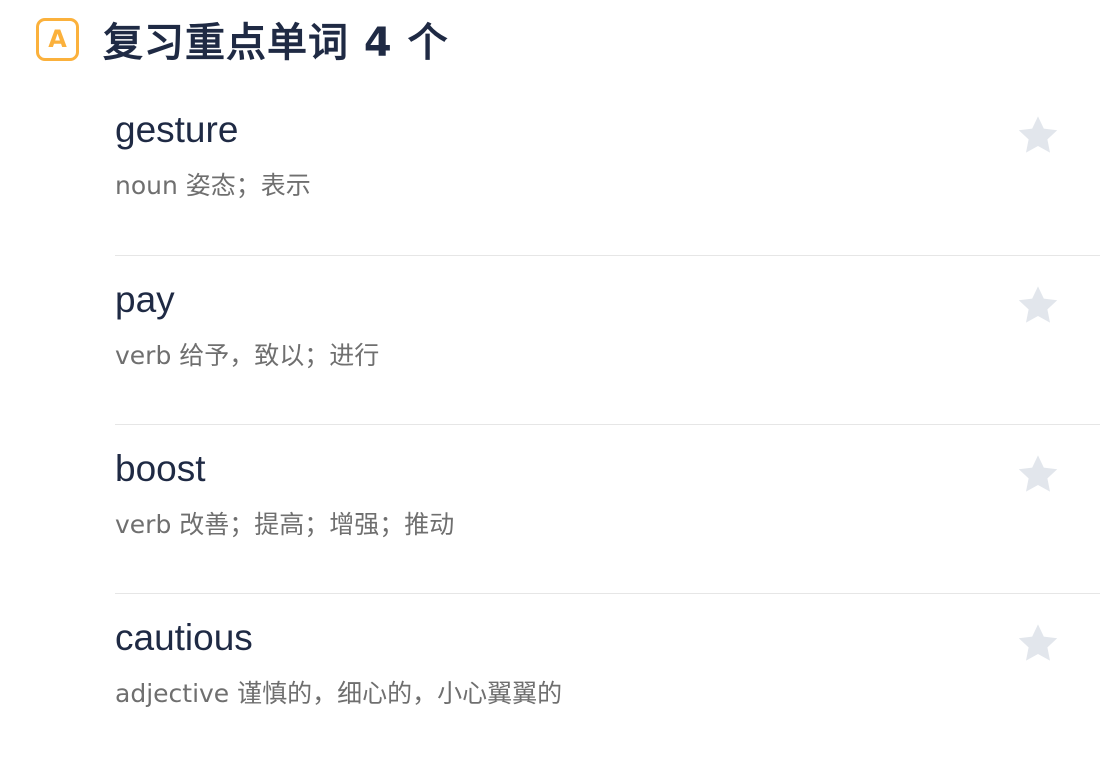 This screenshot has width=1100, height=762. I want to click on word-definition: verb 给予，致以；进行, so click(247, 355).